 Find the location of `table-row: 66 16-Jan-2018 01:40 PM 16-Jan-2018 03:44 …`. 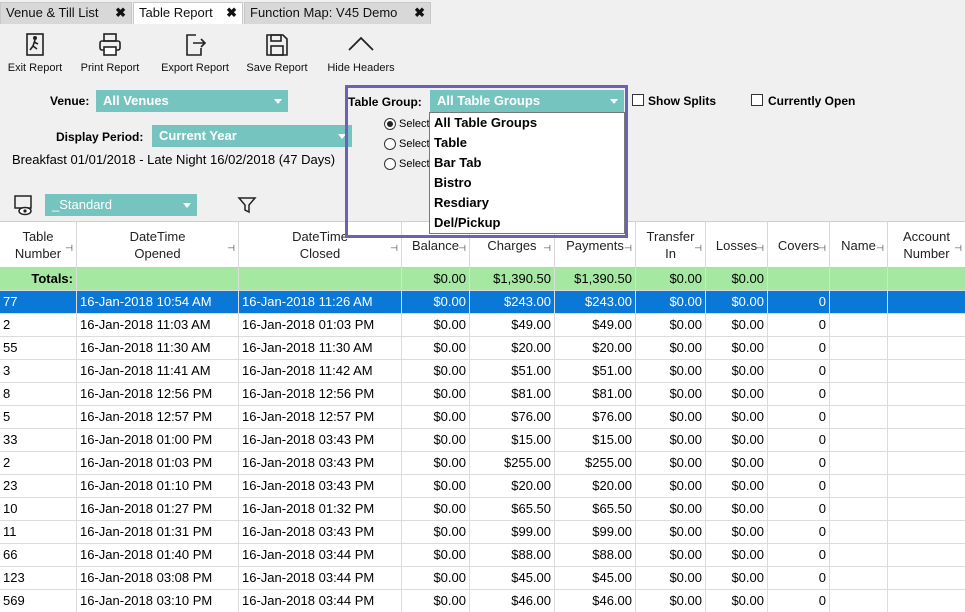

table-row: 66 16-Jan-2018 01:40 PM 16-Jan-2018 03:44 … is located at coordinates (482, 555).